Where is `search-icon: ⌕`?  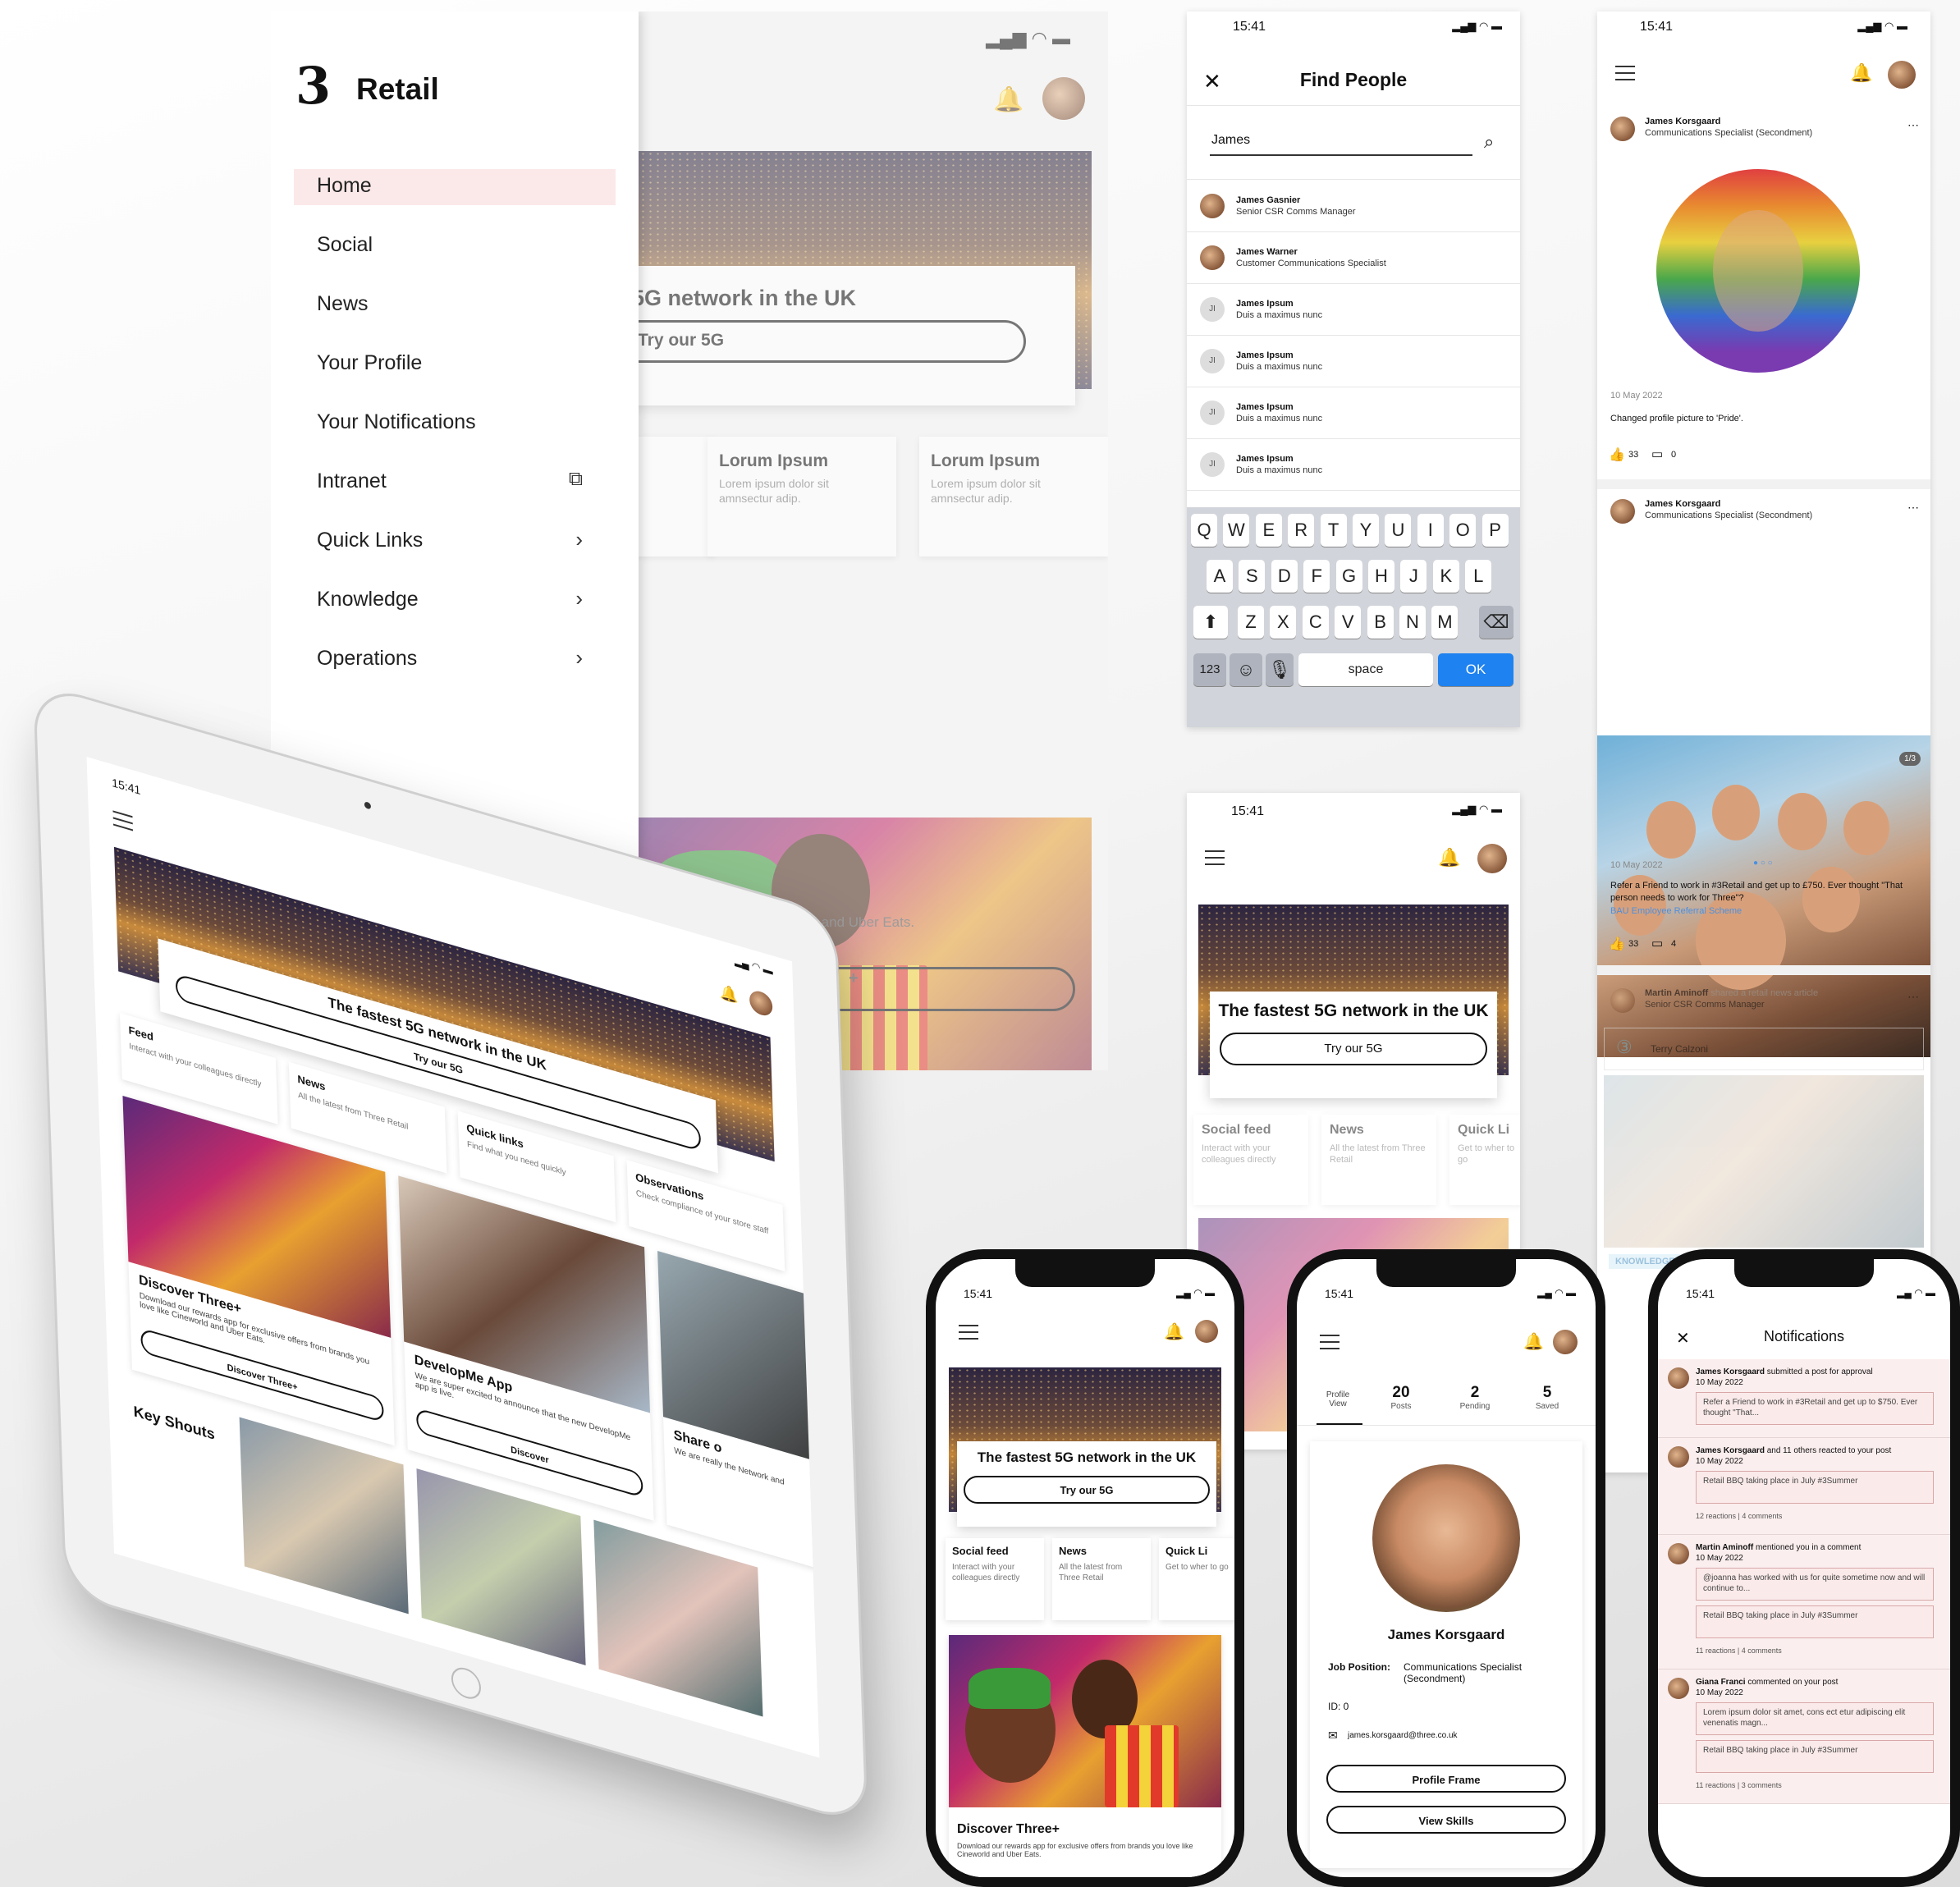 search-icon: ⌕ is located at coordinates (1489, 142).